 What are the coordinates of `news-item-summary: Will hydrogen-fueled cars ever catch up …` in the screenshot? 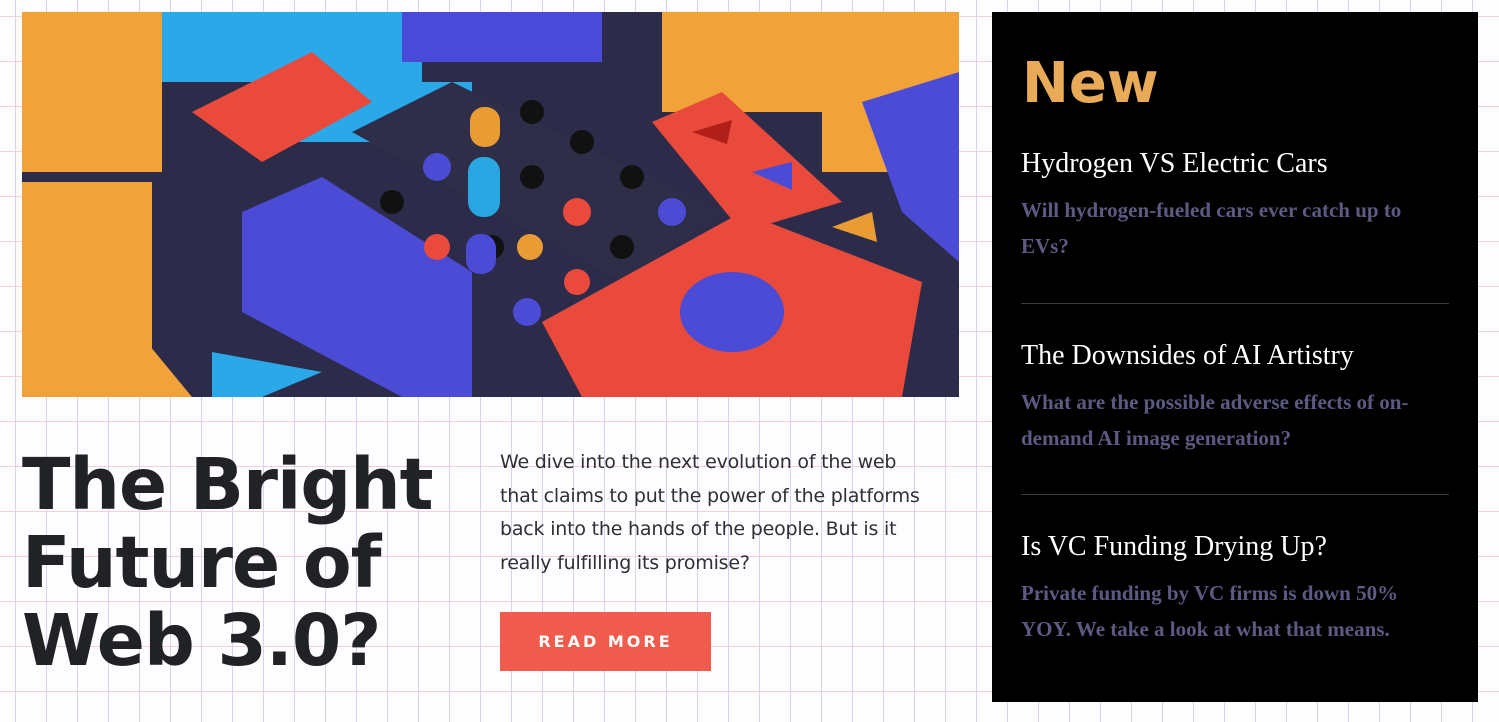 It's located at (1211, 228).